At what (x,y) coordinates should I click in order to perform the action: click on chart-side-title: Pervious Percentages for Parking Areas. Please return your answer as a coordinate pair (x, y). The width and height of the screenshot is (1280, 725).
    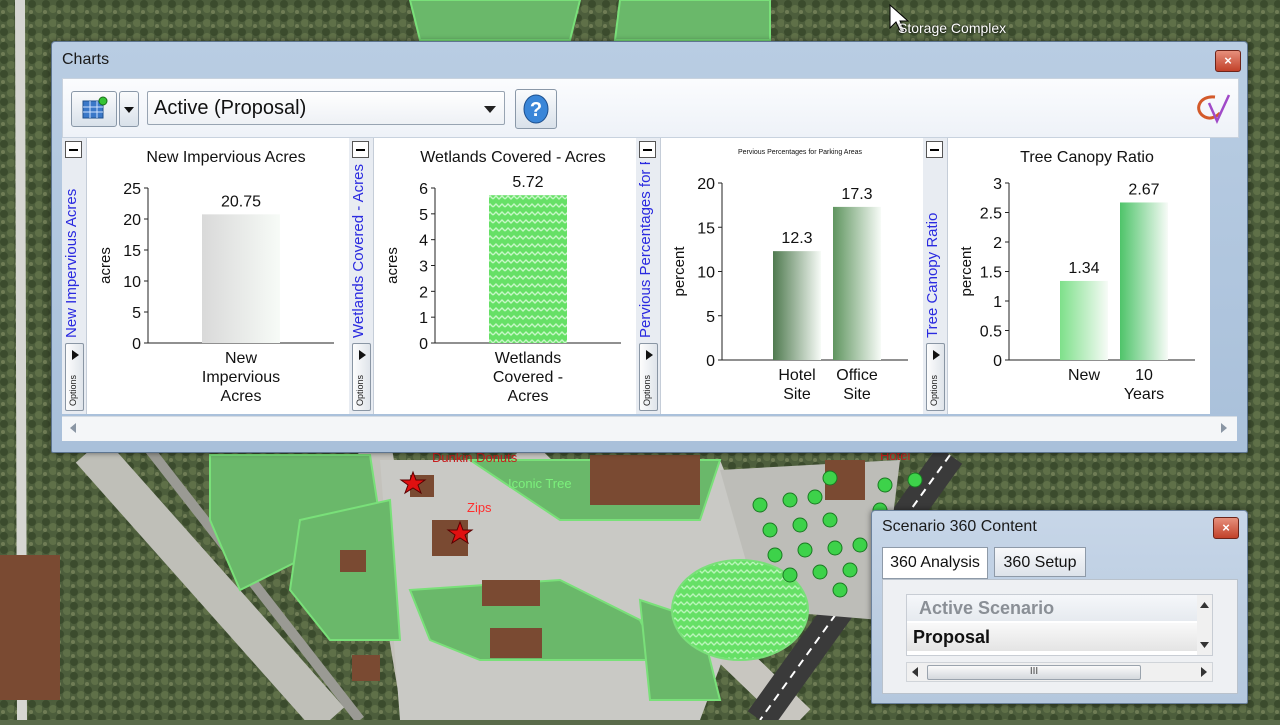
    Looking at the image, I should click on (645, 250).